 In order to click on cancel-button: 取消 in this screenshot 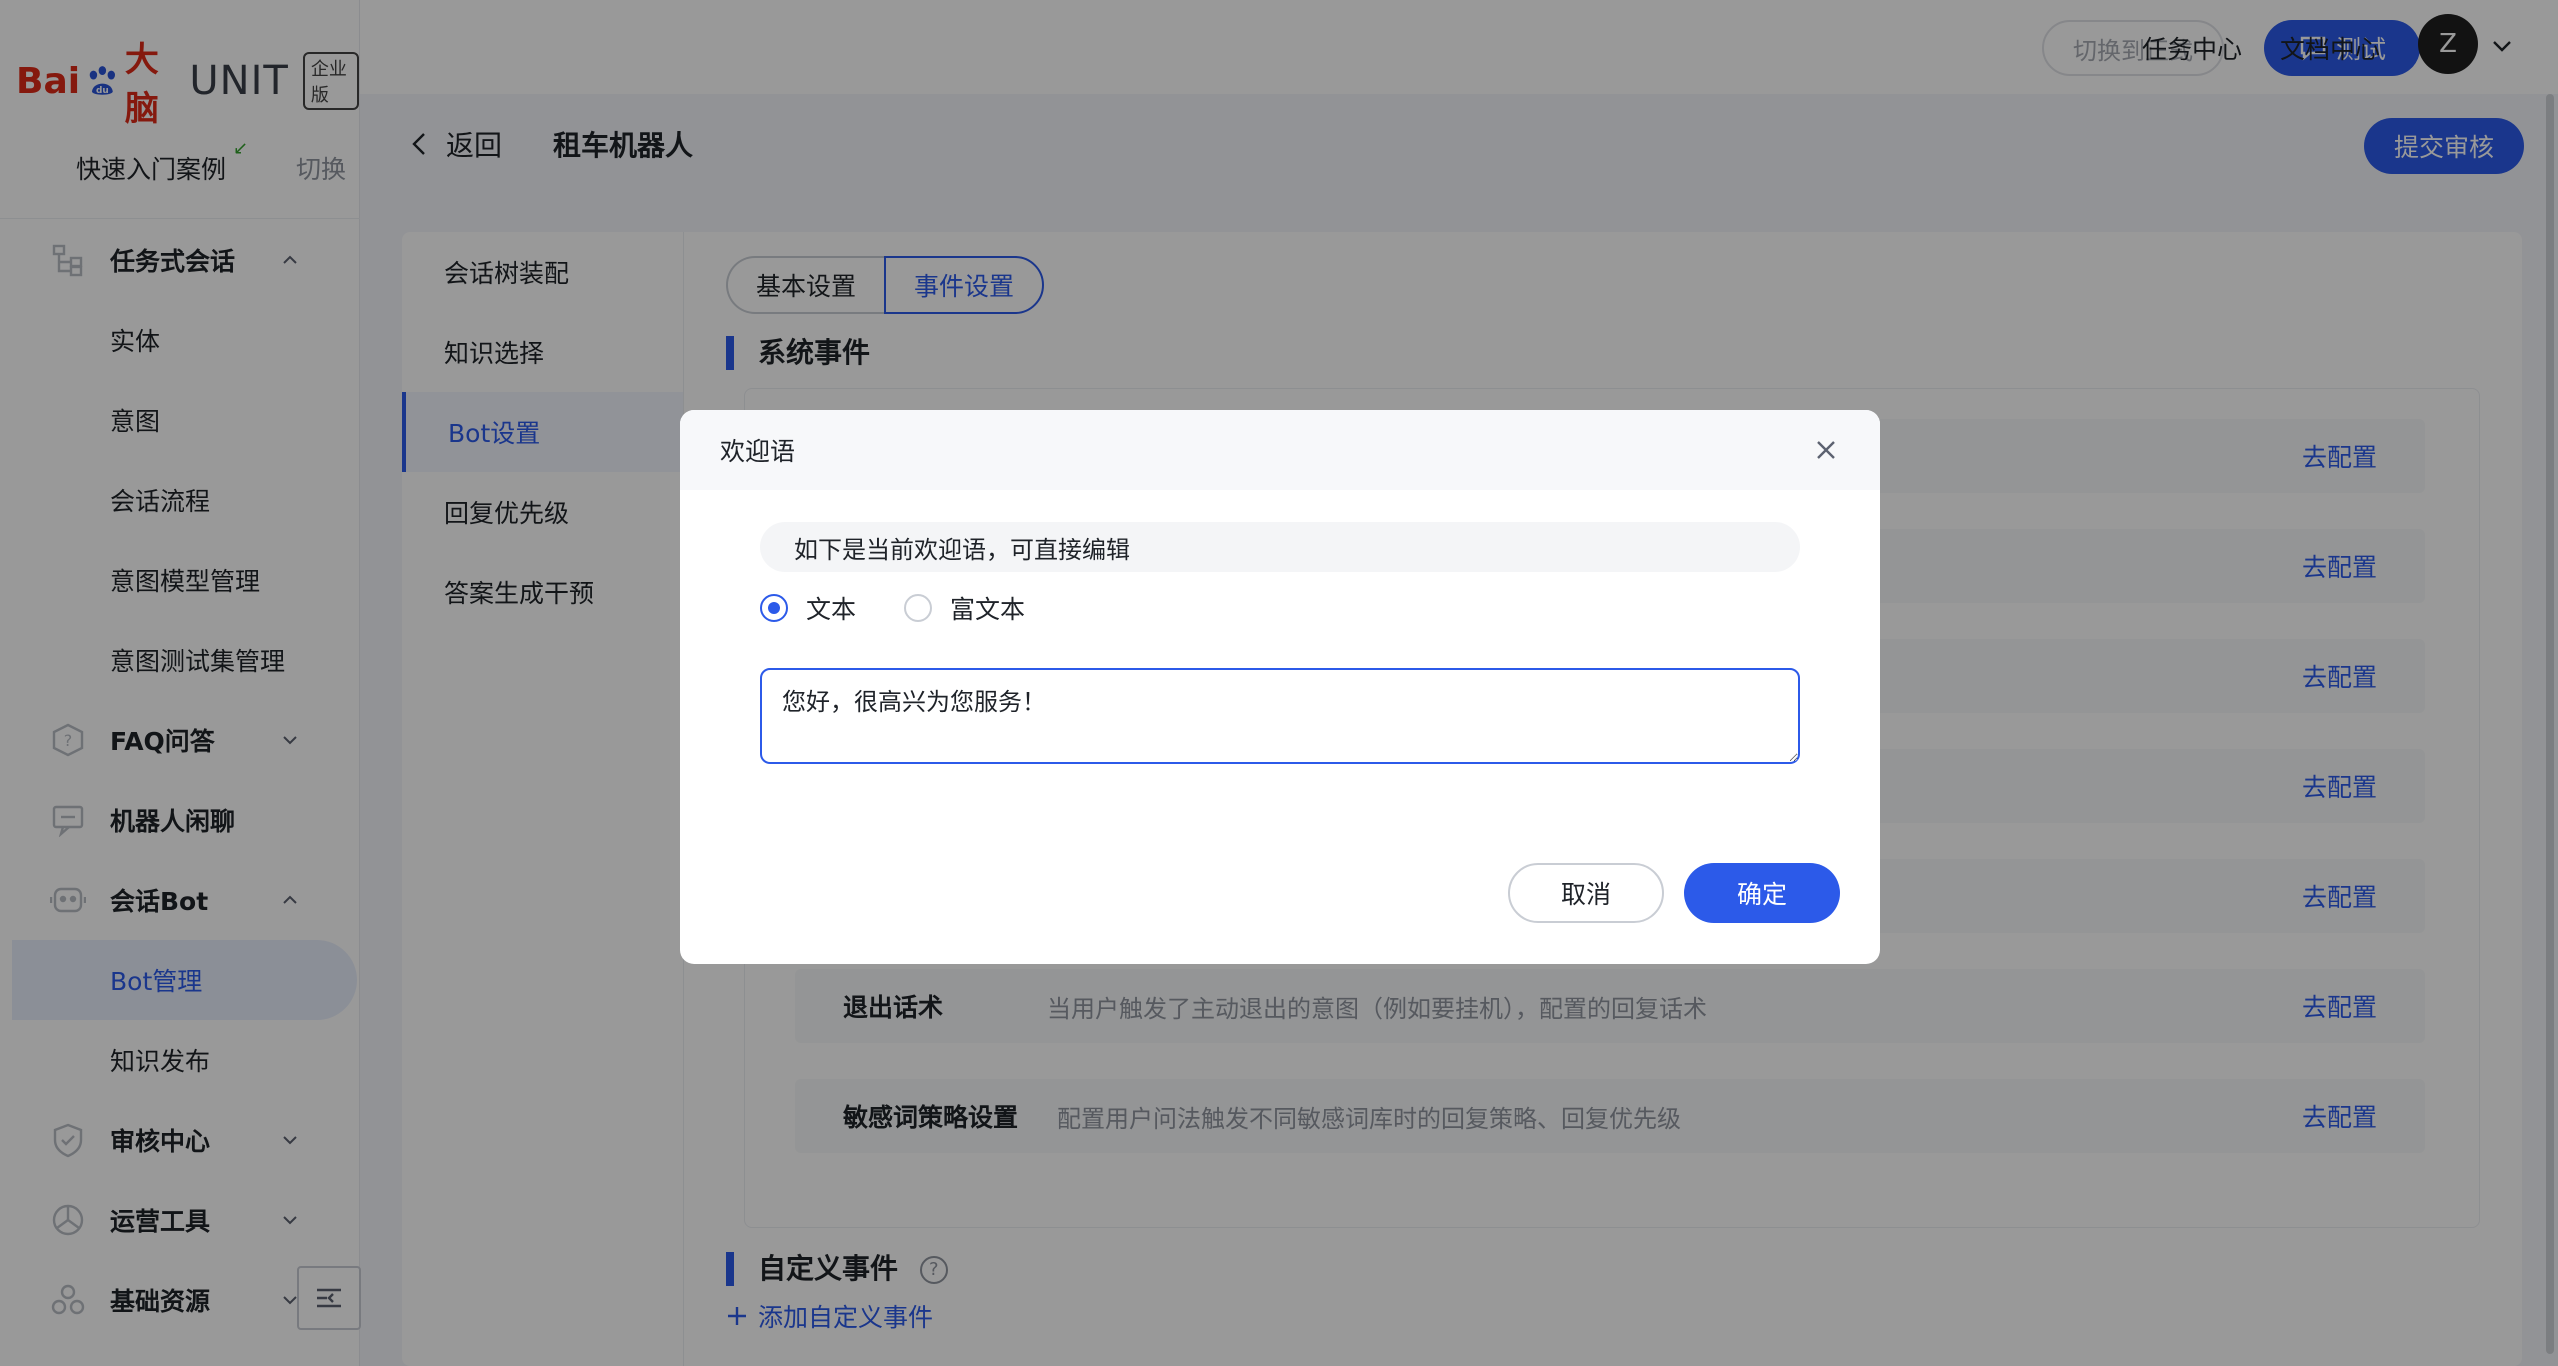, I will do `click(1586, 893)`.